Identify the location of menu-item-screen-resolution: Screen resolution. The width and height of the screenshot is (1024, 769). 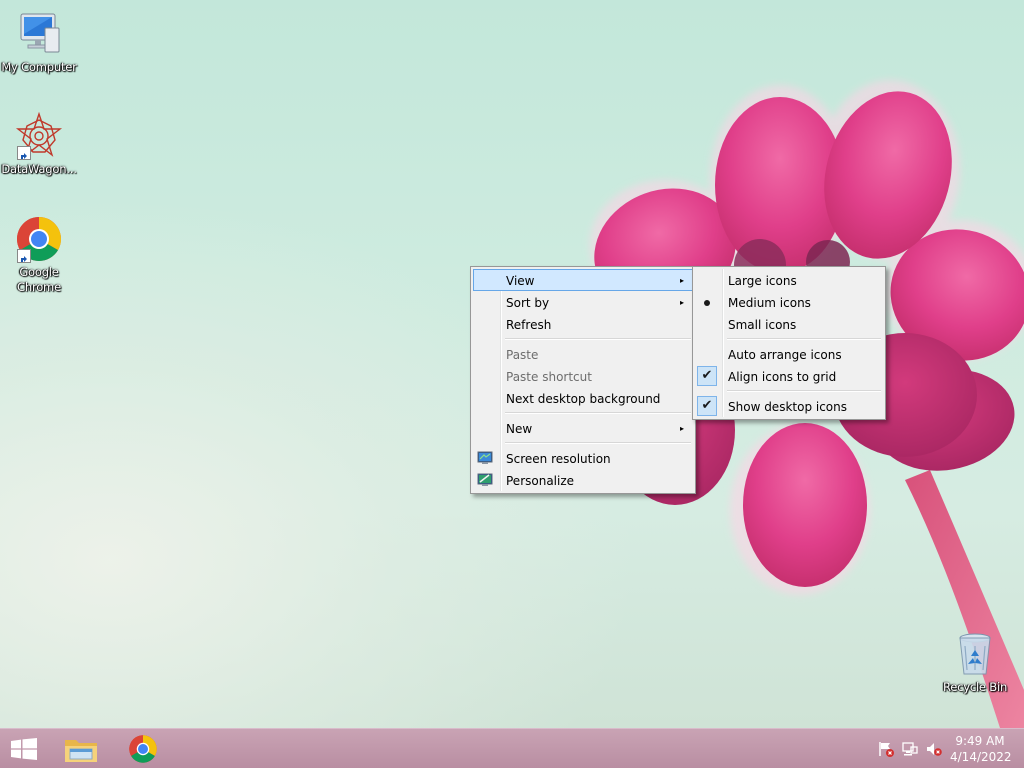
(583, 458).